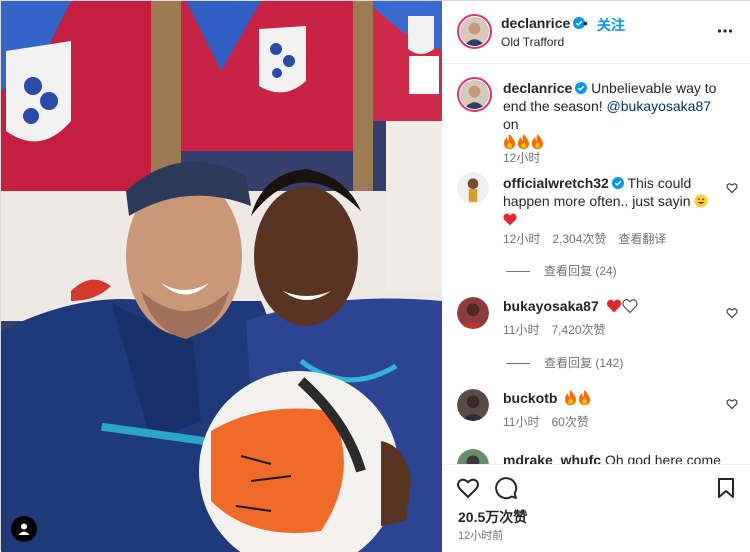 The height and width of the screenshot is (552, 750). What do you see at coordinates (642, 239) in the screenshot?
I see `translate-link: 查看翻译` at bounding box center [642, 239].